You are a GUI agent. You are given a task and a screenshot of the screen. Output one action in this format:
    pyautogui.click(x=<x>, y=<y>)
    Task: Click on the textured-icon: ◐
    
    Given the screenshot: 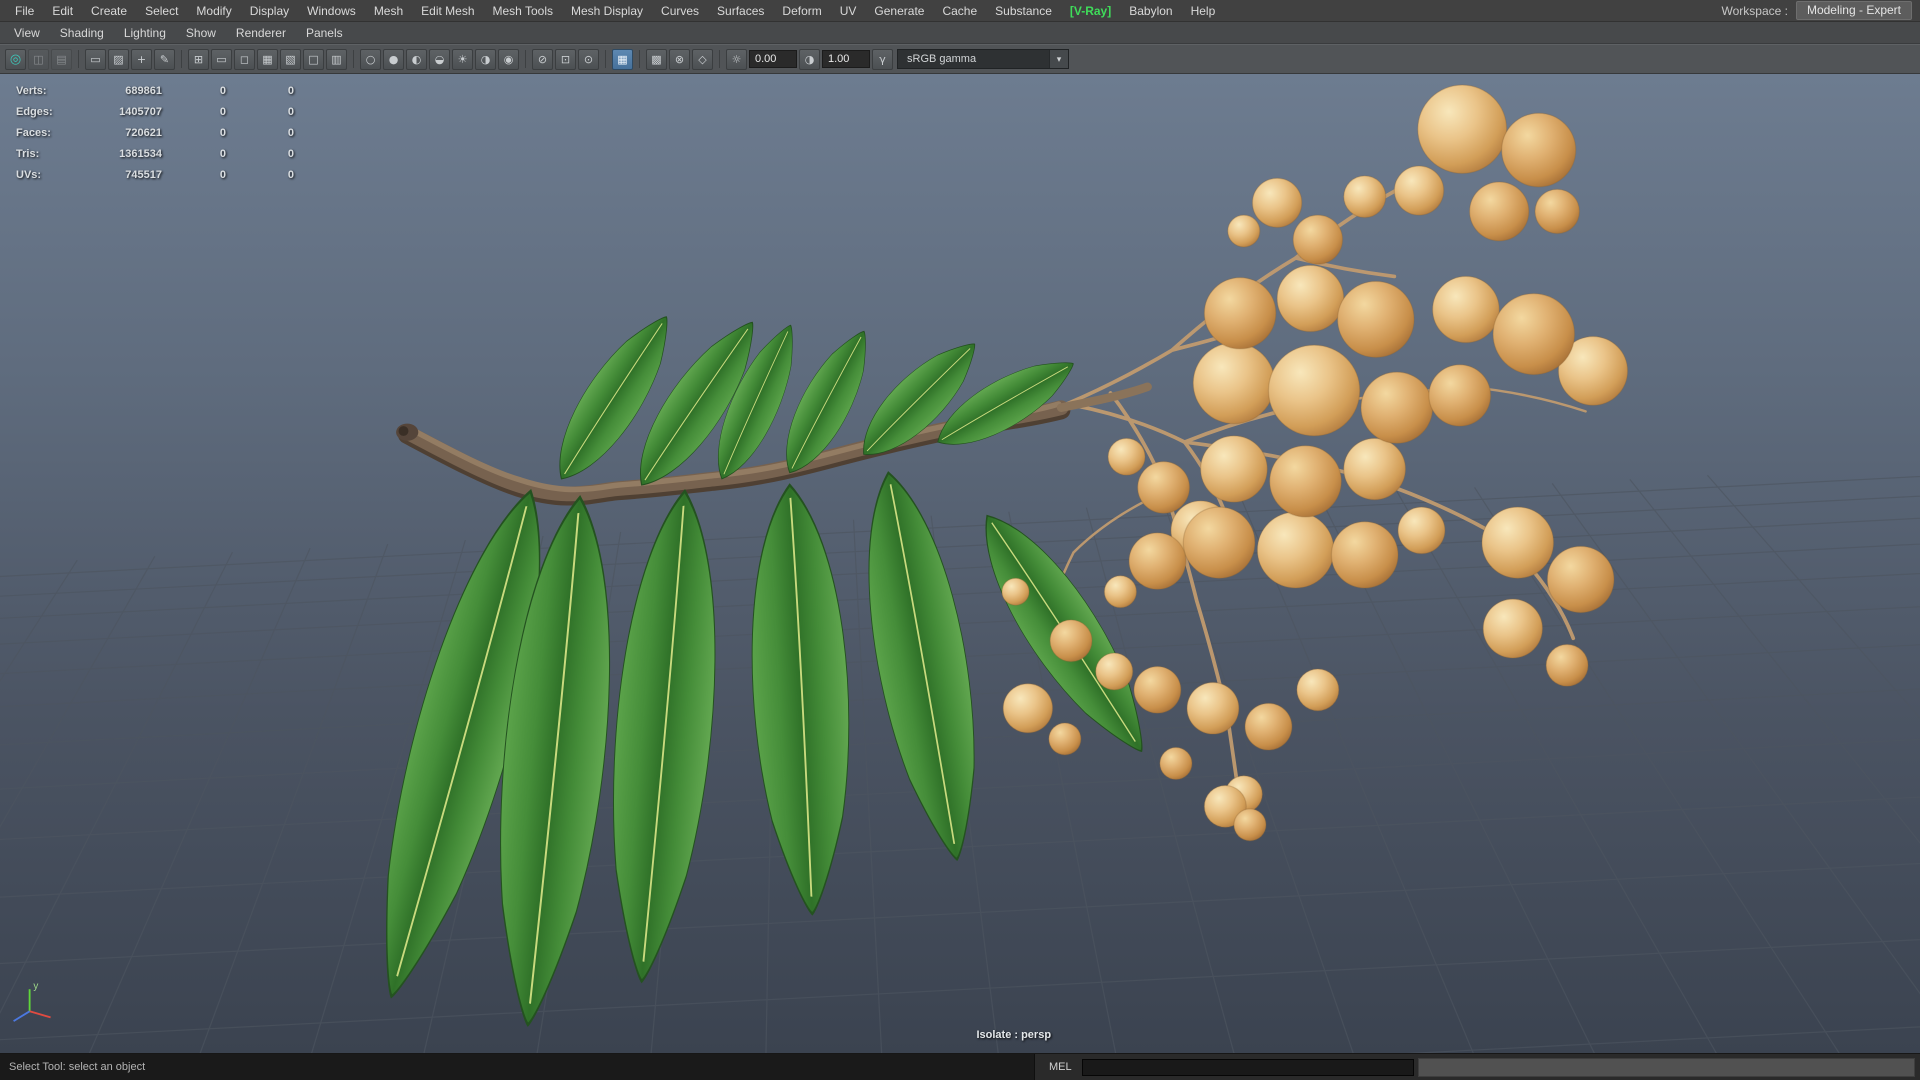 What is the action you would take?
    pyautogui.click(x=416, y=59)
    